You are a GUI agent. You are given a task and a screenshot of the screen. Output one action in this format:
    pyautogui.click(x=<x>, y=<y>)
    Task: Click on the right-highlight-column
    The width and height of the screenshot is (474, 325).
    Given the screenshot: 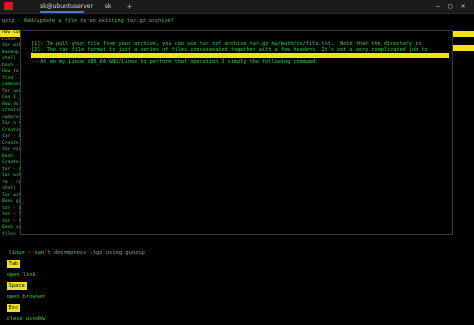 What is the action you would take?
    pyautogui.click(x=463, y=133)
    